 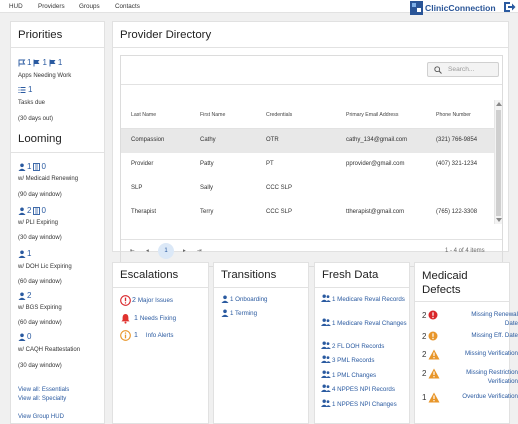 What do you see at coordinates (249, 275) in the screenshot?
I see `transitions-title: Transitions` at bounding box center [249, 275].